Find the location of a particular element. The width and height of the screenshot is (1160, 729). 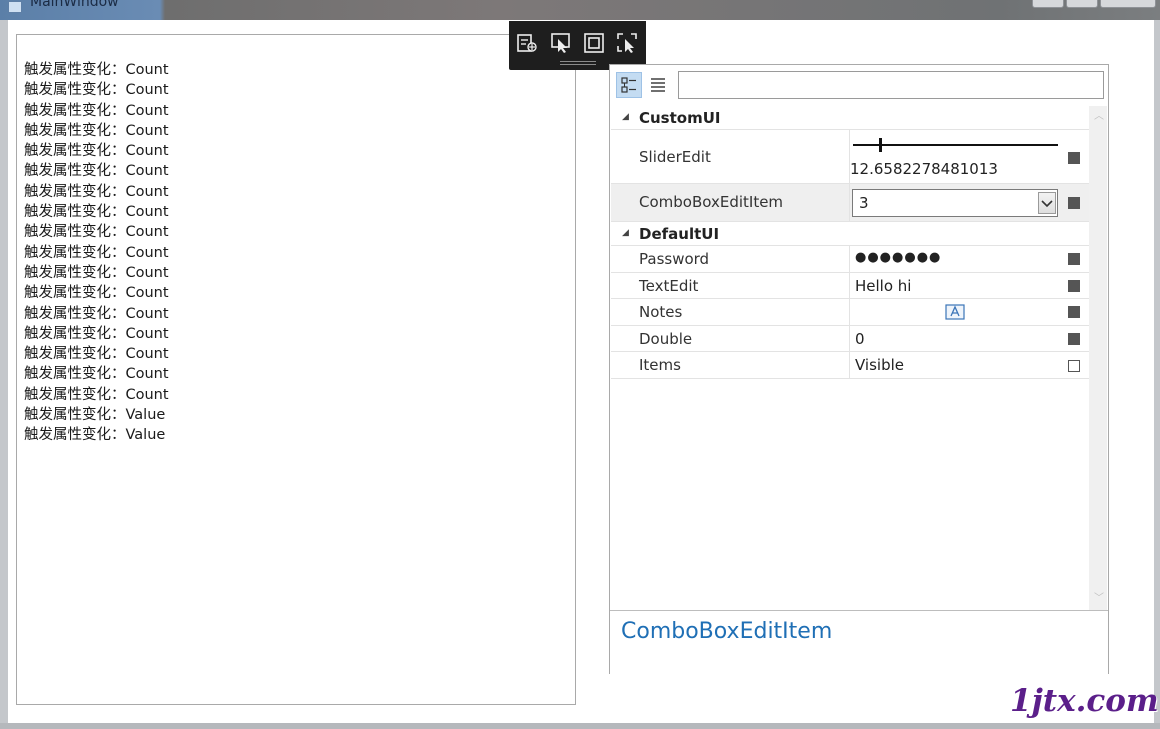

description-title: ComboBoxEditItem is located at coordinates (727, 631).